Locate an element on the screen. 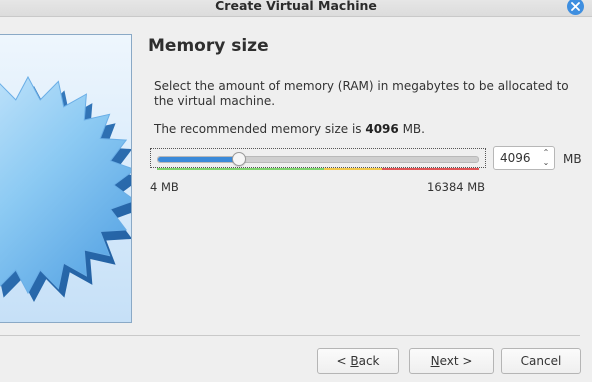  cancel-button: Cancel is located at coordinates (541, 361).